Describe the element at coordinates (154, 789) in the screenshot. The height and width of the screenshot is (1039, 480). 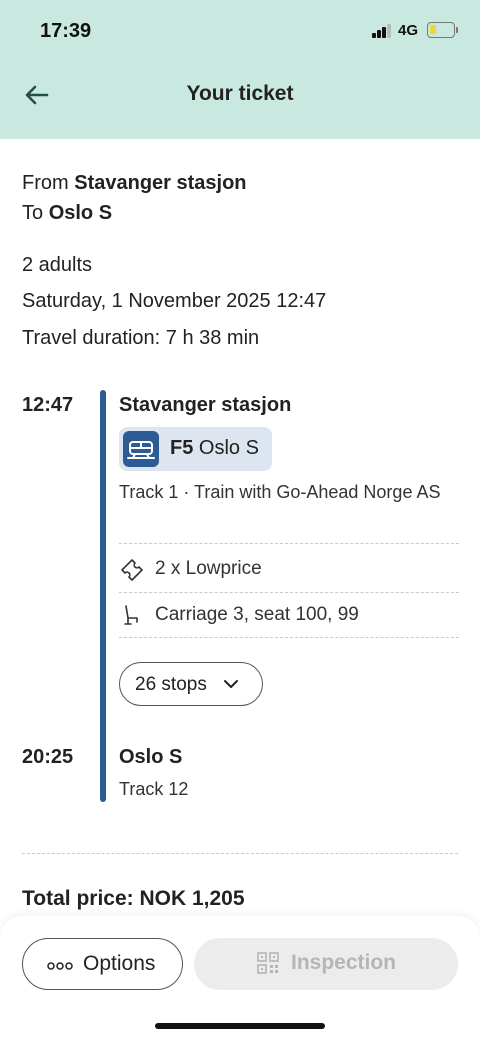
I see `arrival-track: Track 12` at that location.